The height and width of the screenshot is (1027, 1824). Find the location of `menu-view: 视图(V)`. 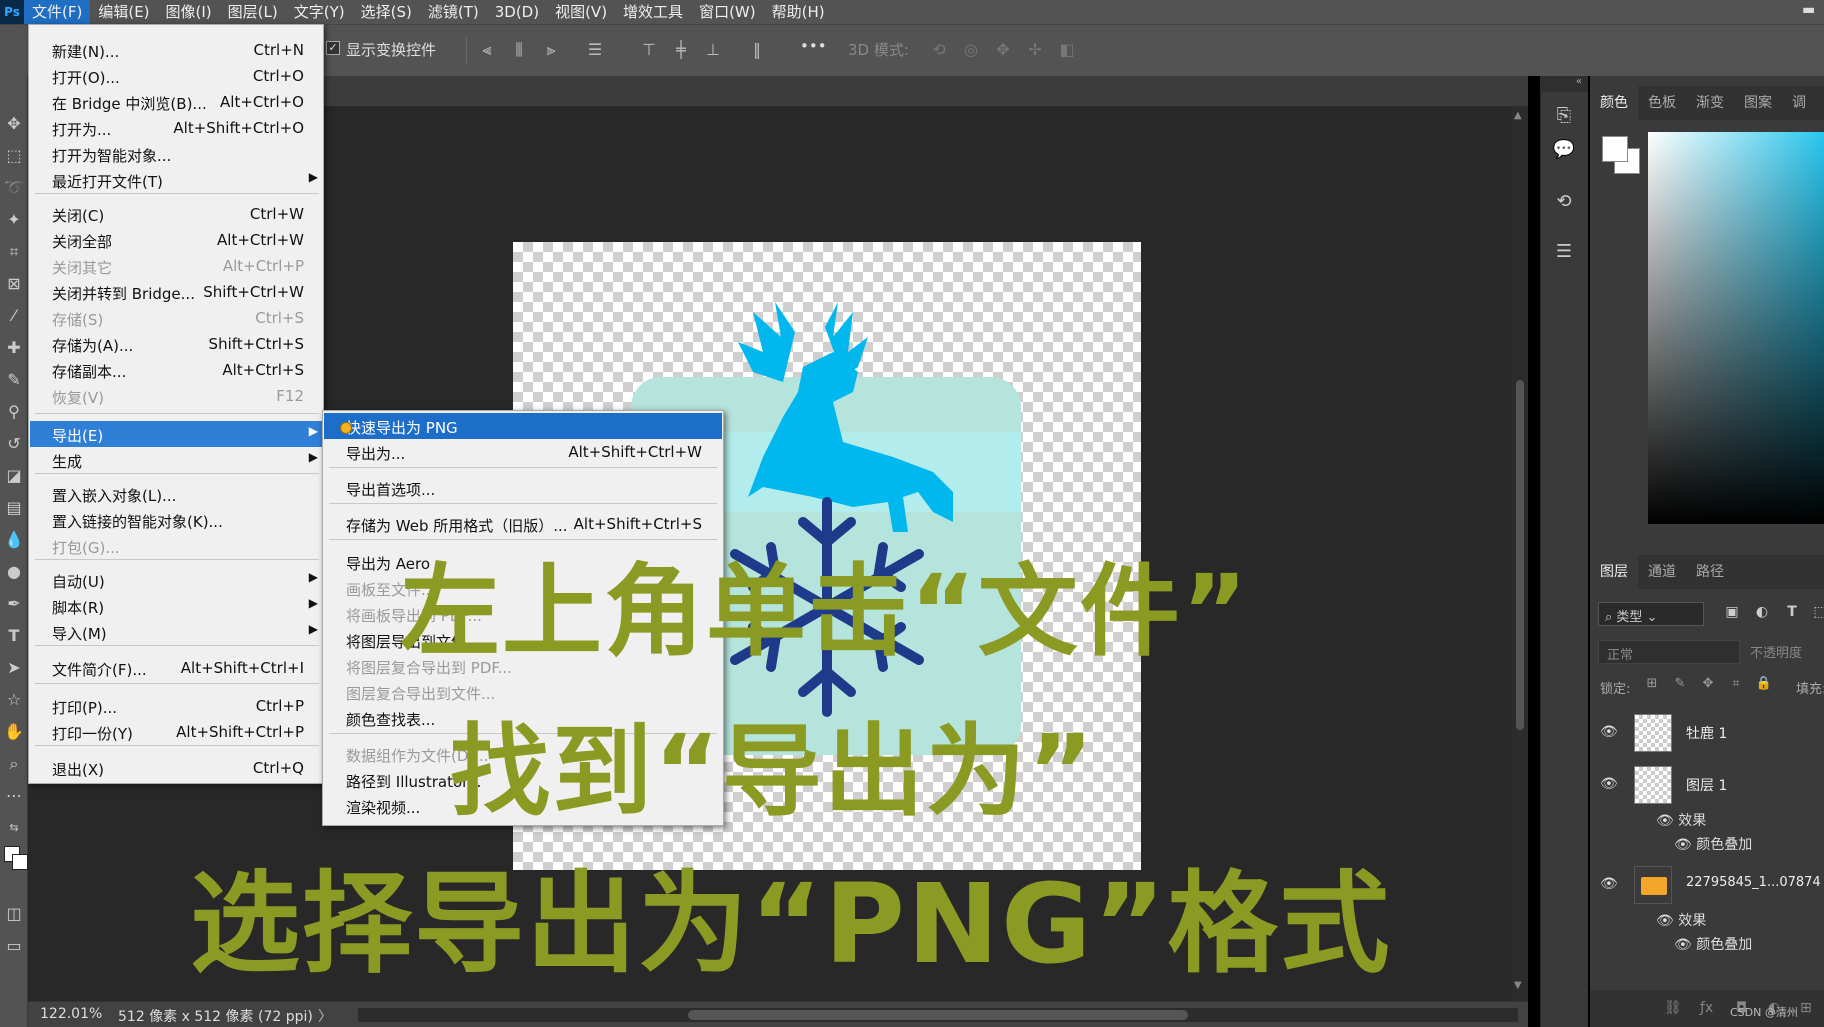

menu-view: 视图(V) is located at coordinates (581, 12).